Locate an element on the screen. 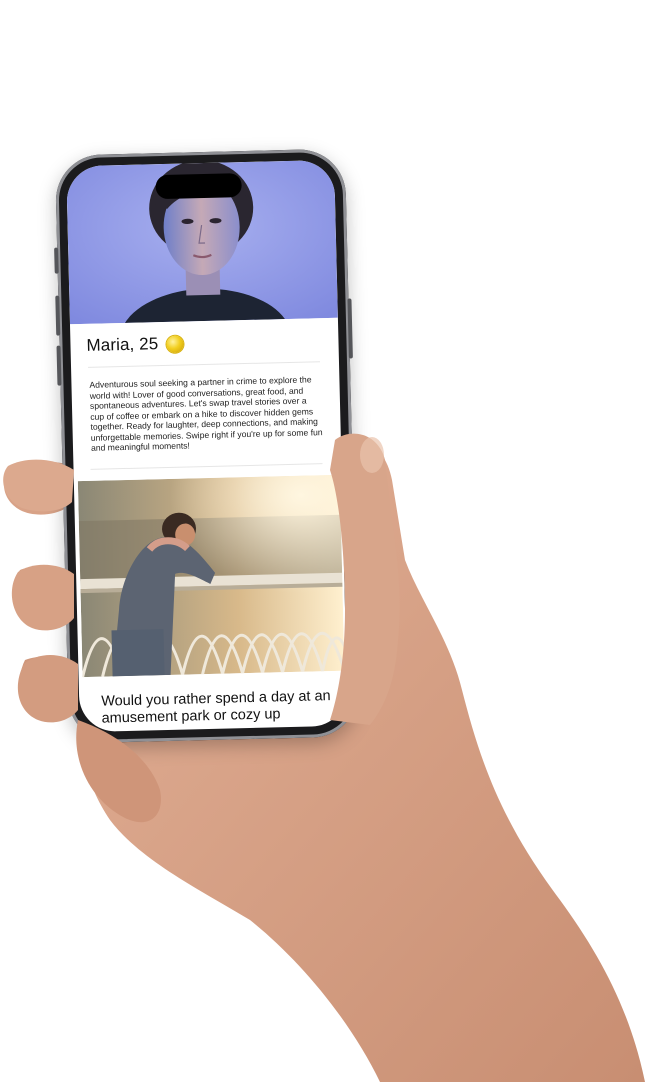 This screenshot has width=645, height=1082. profile-photo-secondary is located at coordinates (211, 576).